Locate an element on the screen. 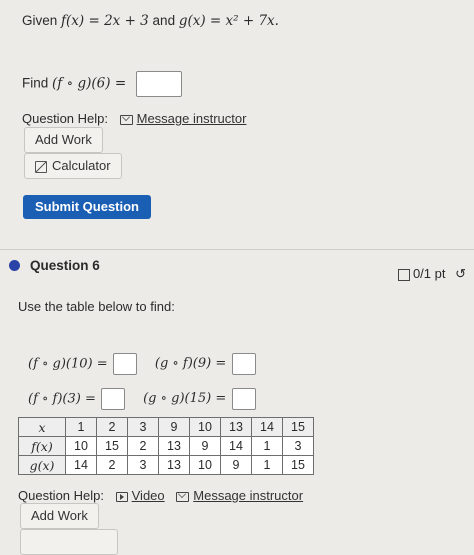  q5-help-row: Question Help: Message instructor is located at coordinates (134, 118).